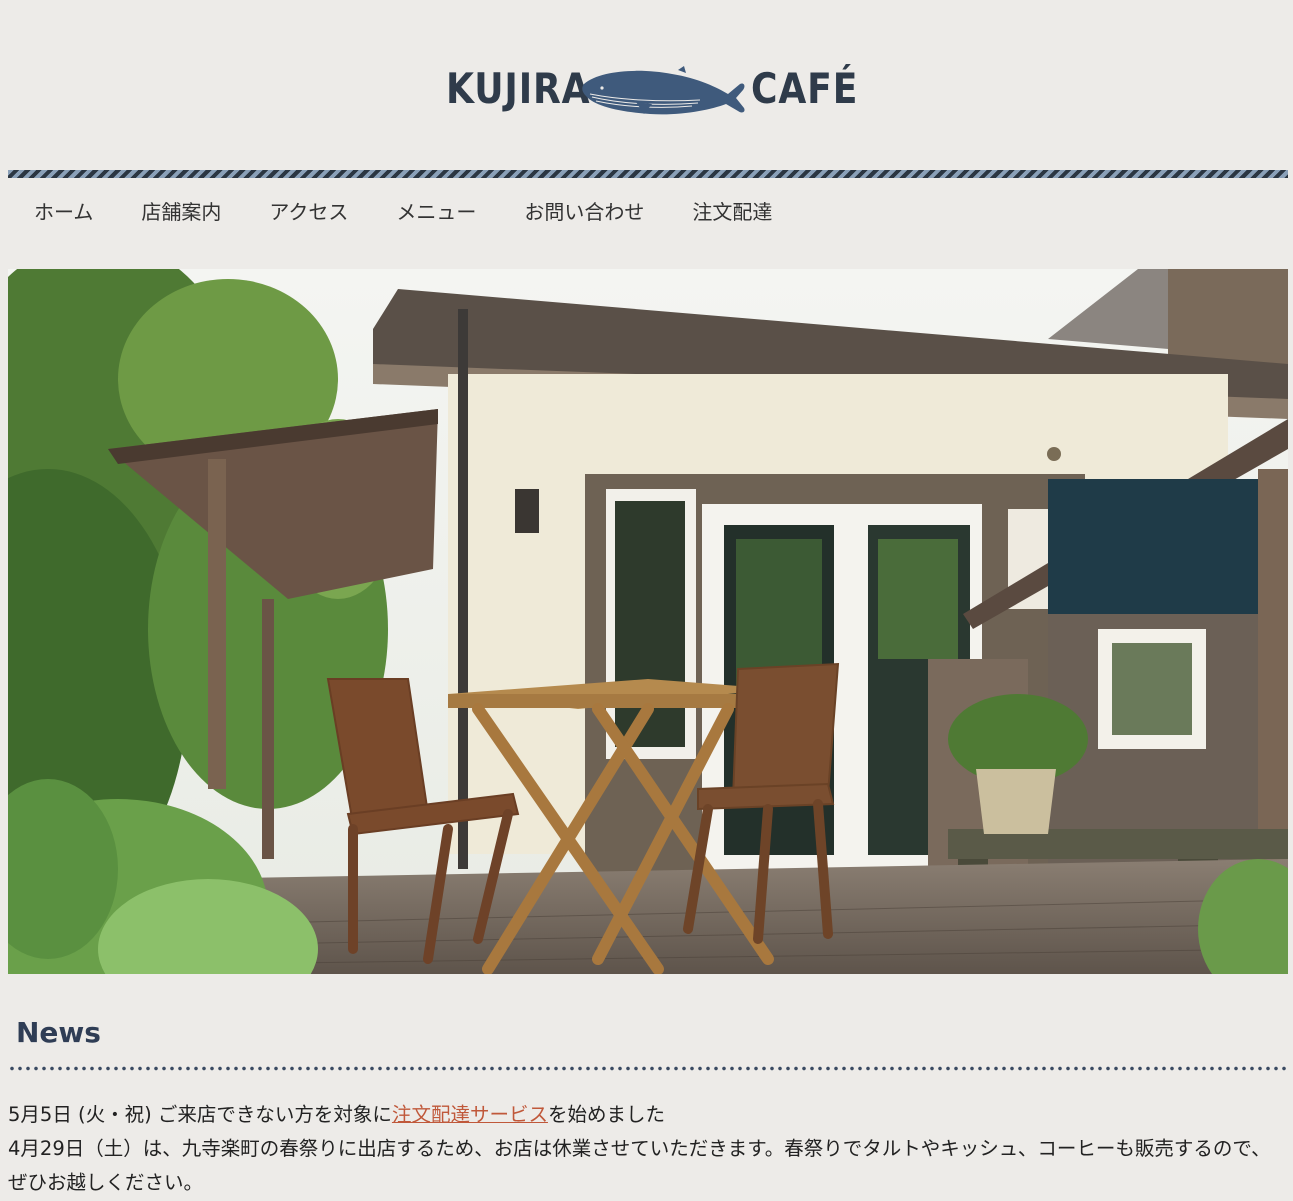  What do you see at coordinates (596, 212) in the screenshot?
I see `nav-item-contact: お問い合わせ` at bounding box center [596, 212].